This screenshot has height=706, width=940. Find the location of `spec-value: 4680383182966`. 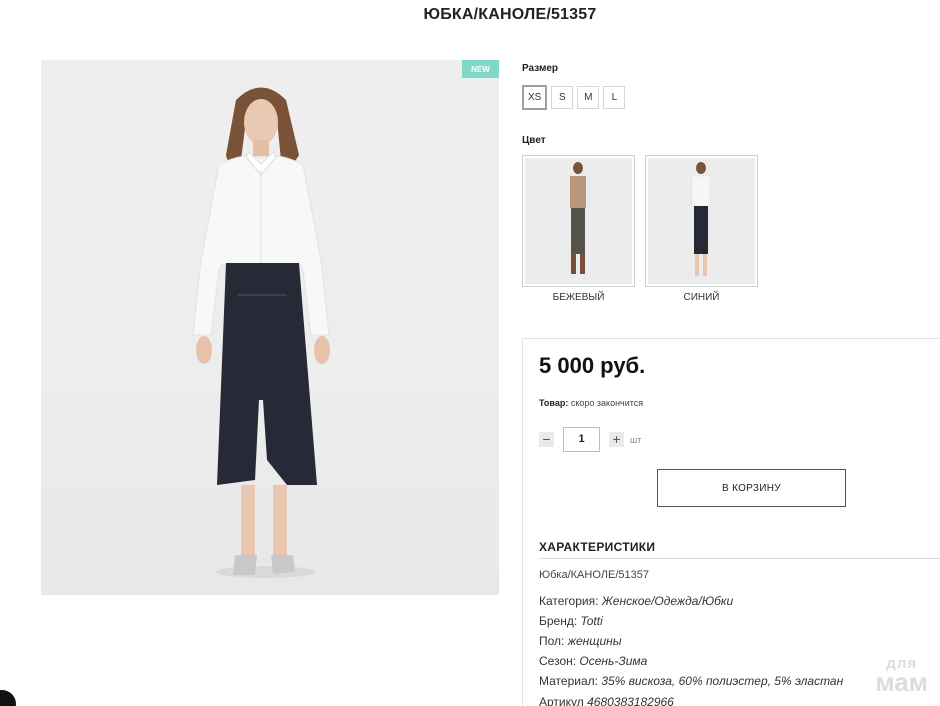

spec-value: 4680383182966 is located at coordinates (630, 700).